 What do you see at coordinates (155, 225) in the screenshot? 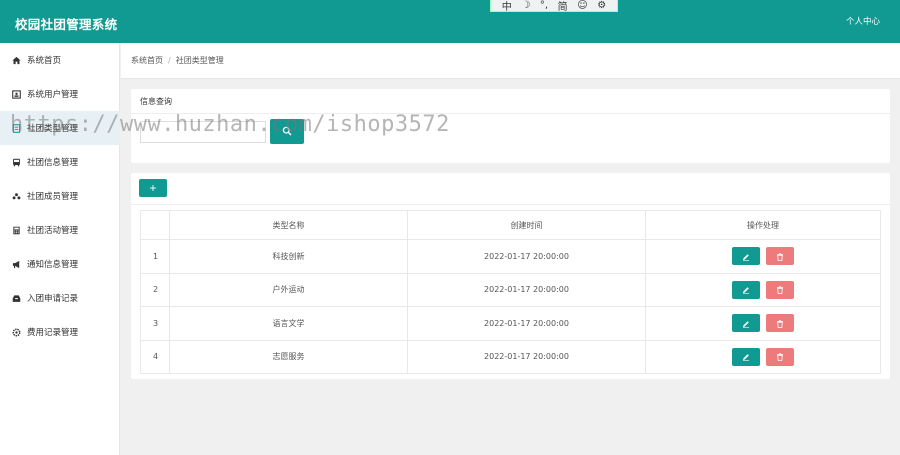
I see `column-header-index` at bounding box center [155, 225].